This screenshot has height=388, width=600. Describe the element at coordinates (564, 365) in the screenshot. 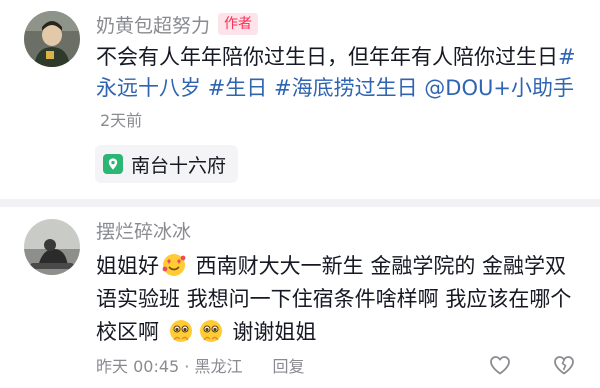

I see `dislike-heart-icon` at that location.